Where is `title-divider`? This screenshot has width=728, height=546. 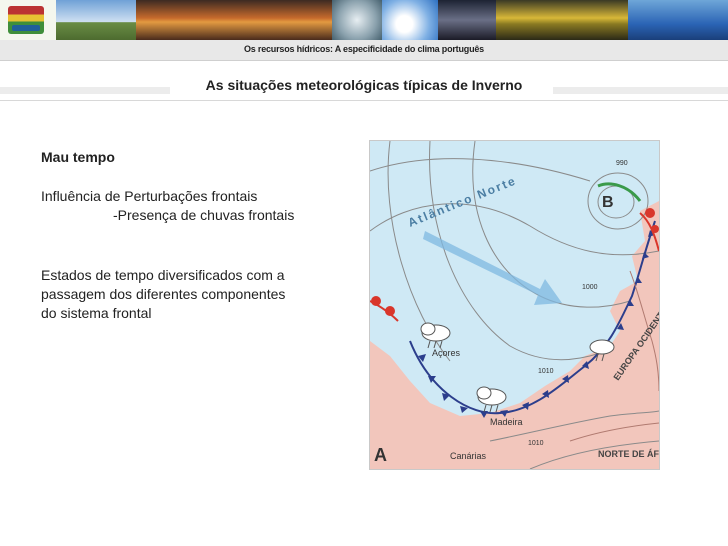 title-divider is located at coordinates (364, 100).